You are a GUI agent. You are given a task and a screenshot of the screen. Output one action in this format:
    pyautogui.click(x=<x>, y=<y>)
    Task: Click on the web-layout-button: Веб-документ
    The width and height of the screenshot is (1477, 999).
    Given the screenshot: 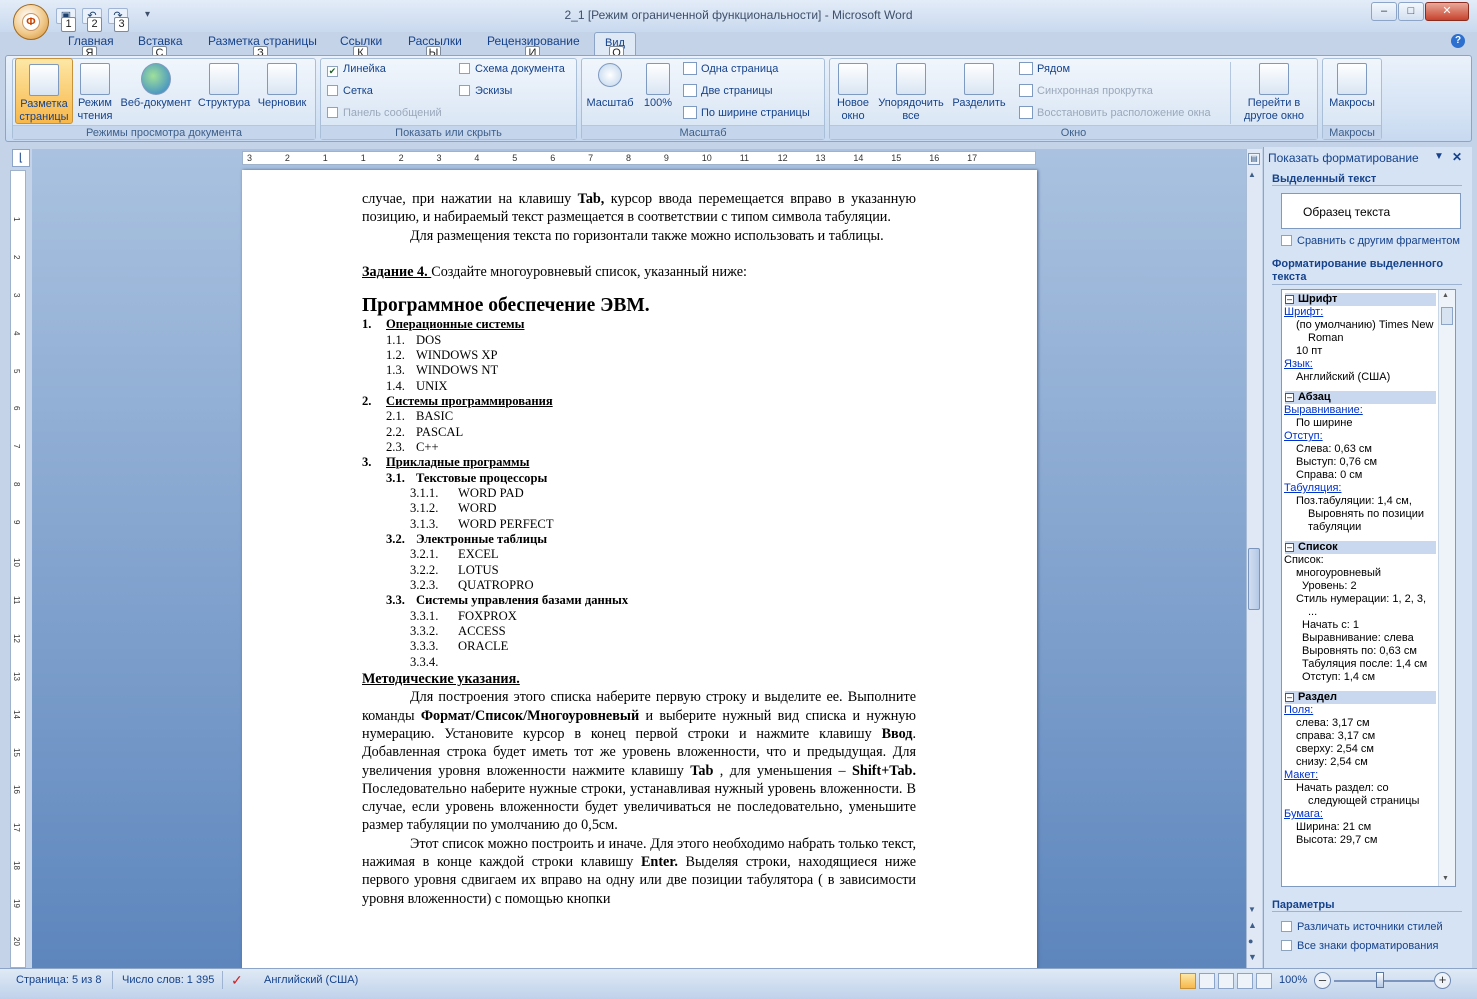 What is the action you would take?
    pyautogui.click(x=156, y=86)
    